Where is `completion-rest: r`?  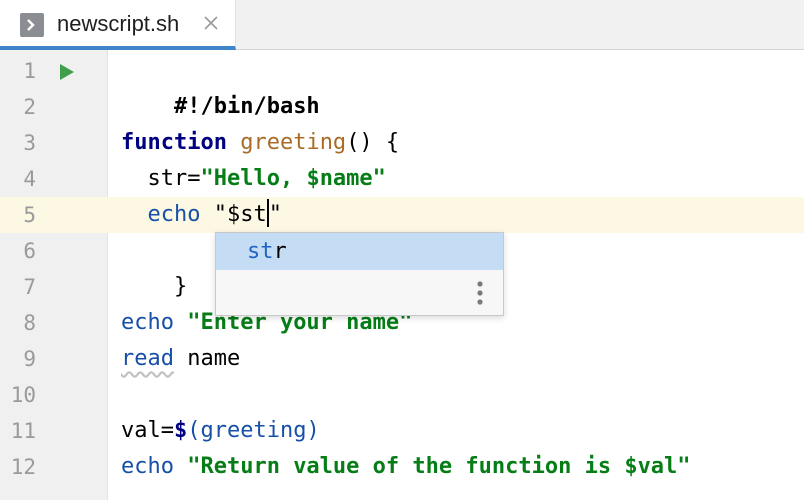
completion-rest: r is located at coordinates (280, 251).